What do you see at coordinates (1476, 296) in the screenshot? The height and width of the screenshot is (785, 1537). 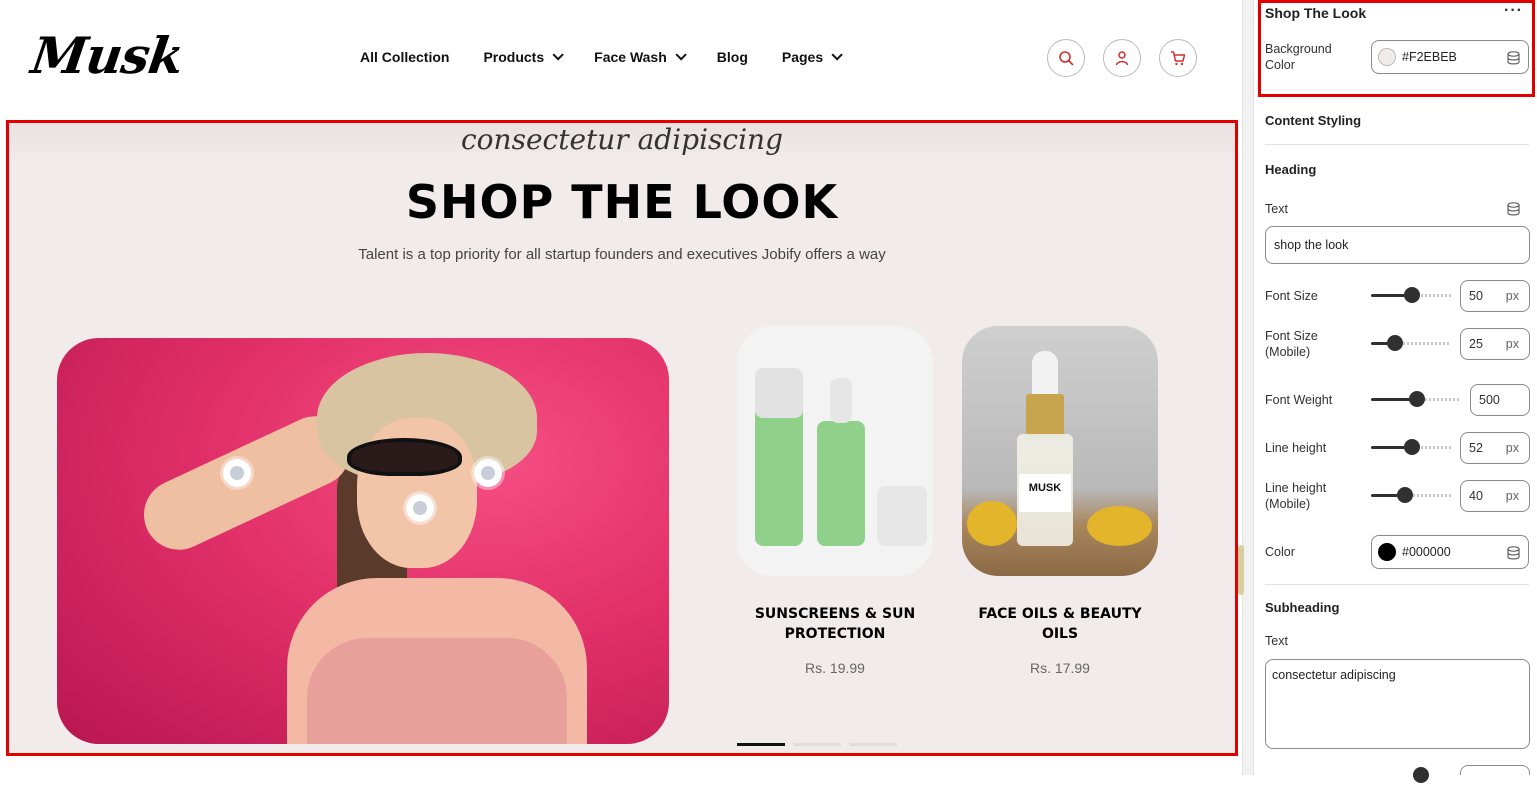 I see `number-value: 50` at bounding box center [1476, 296].